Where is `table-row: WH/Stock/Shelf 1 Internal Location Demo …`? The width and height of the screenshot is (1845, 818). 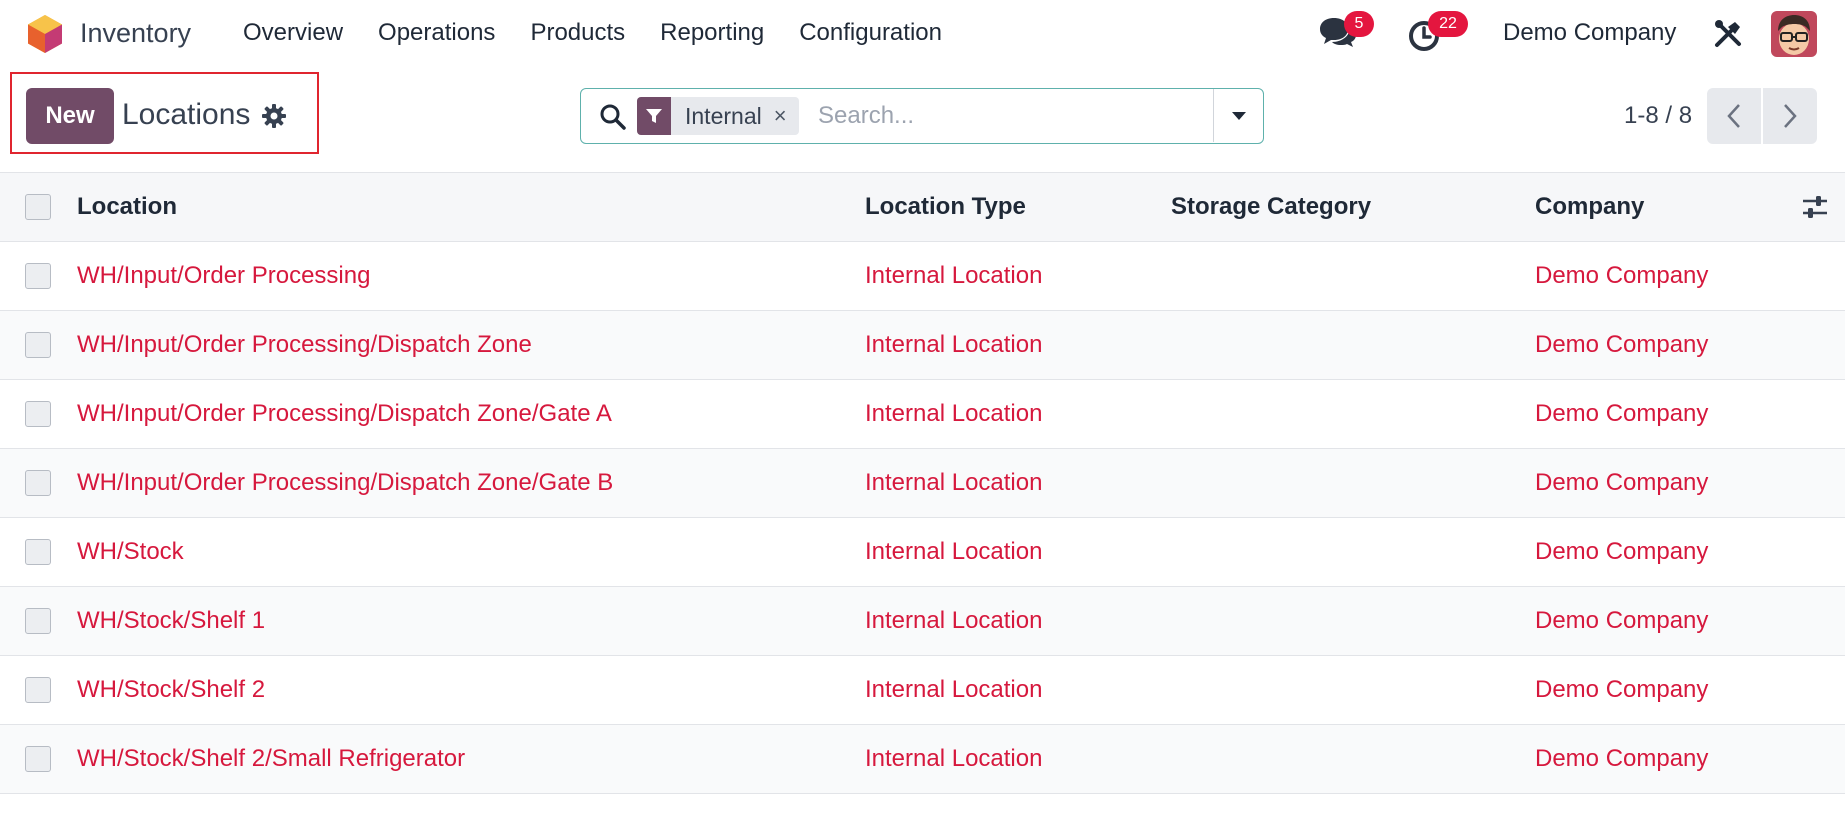 table-row: WH/Stock/Shelf 1 Internal Location Demo … is located at coordinates (922, 621).